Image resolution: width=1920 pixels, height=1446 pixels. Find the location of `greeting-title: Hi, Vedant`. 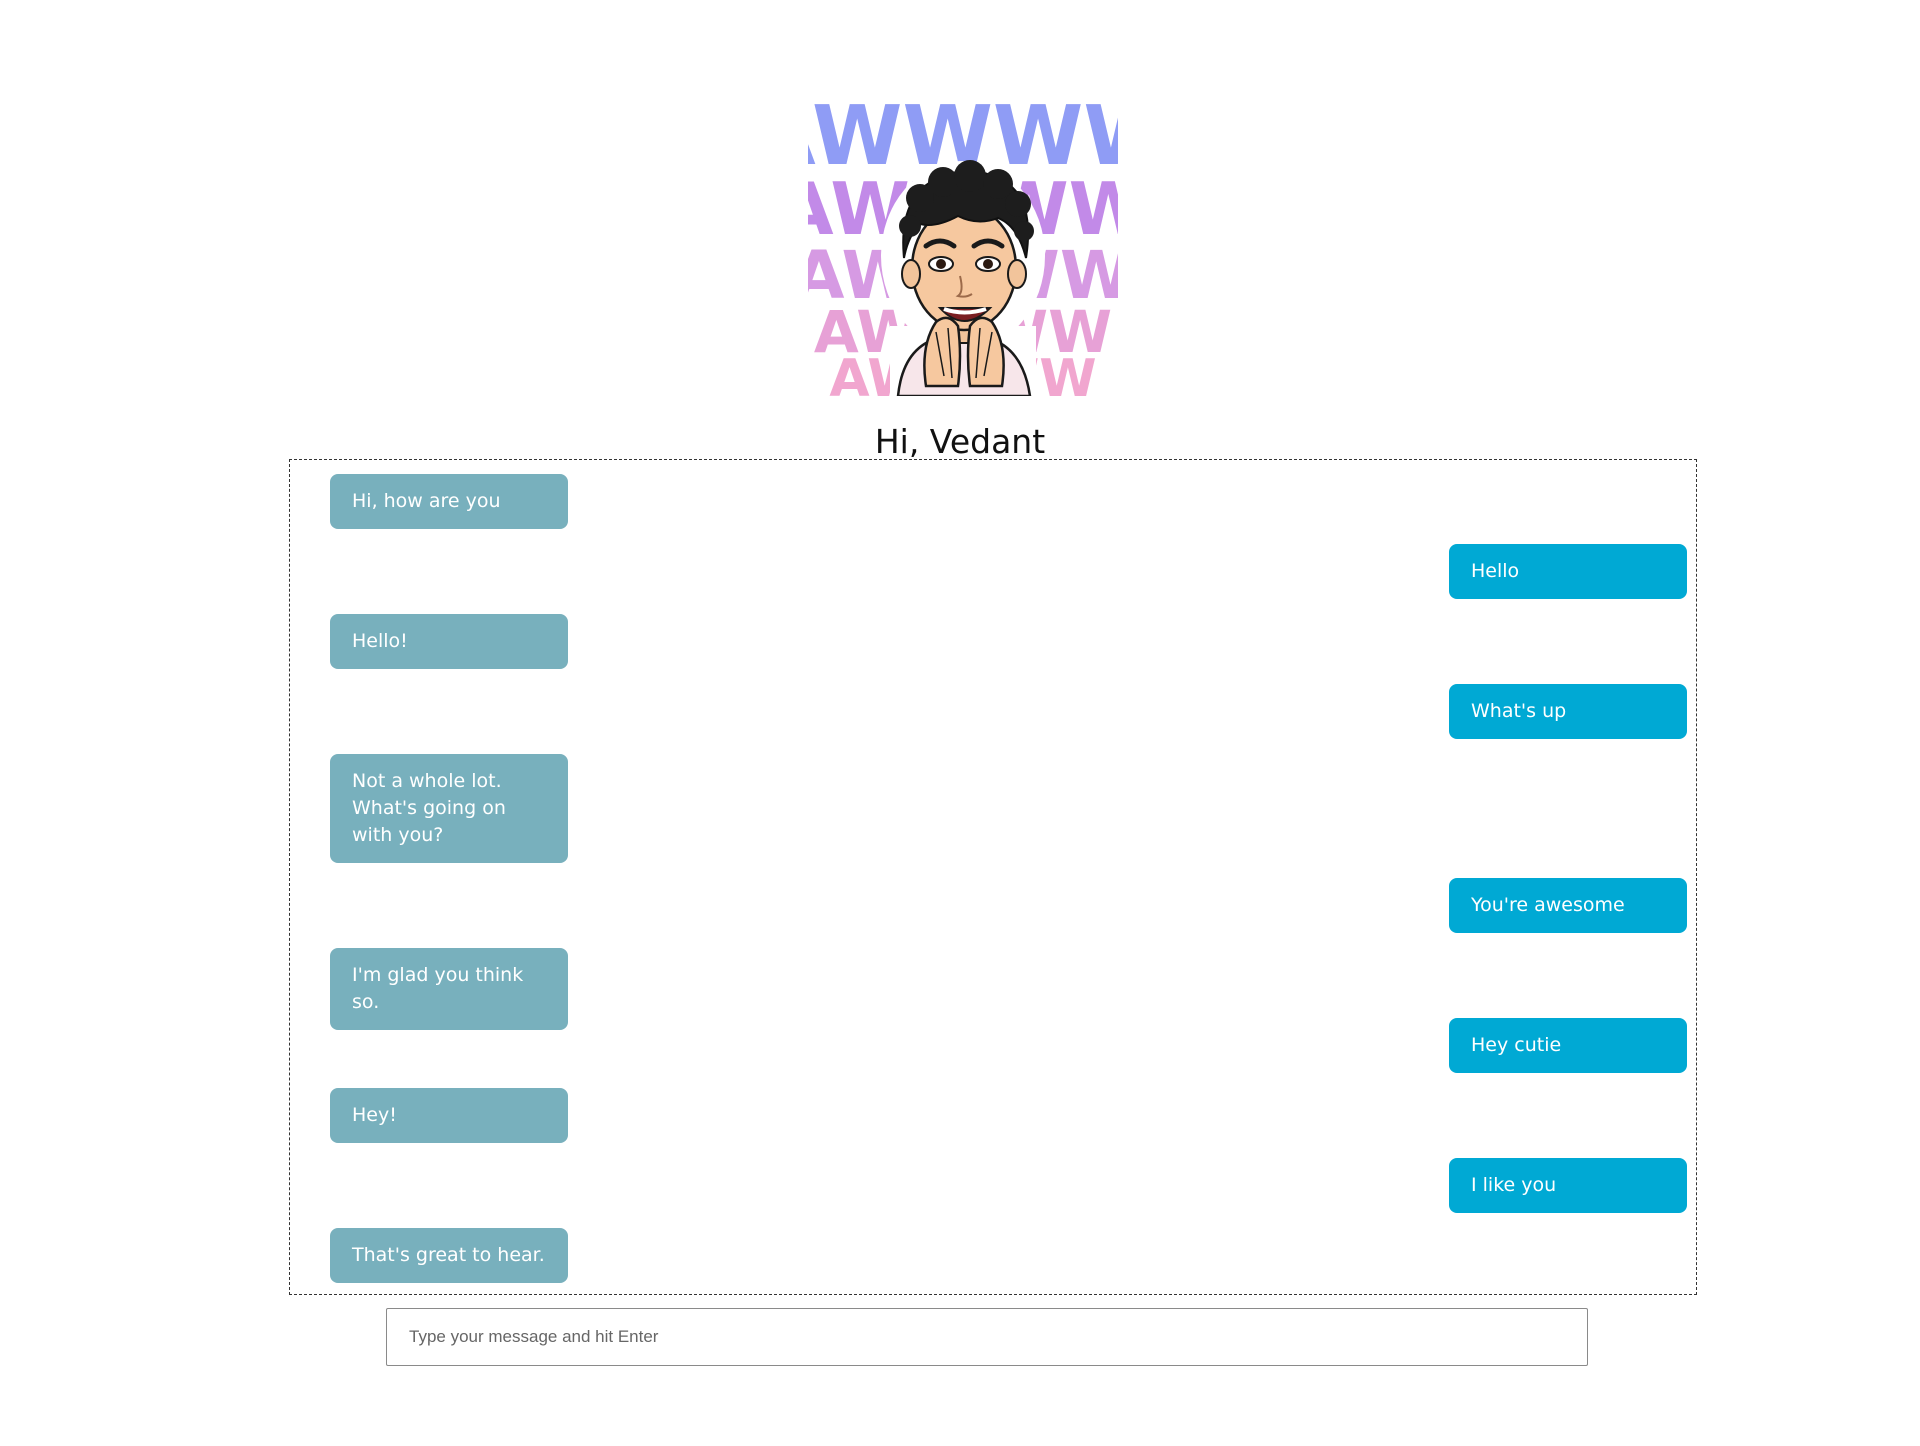

greeting-title: Hi, Vedant is located at coordinates (960, 441).